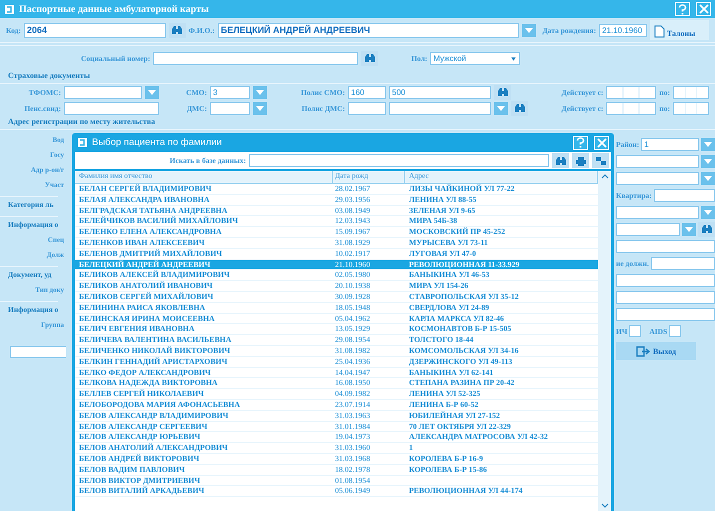 This screenshot has height=511, width=715. I want to click on polis-number-field: 500, so click(440, 92).